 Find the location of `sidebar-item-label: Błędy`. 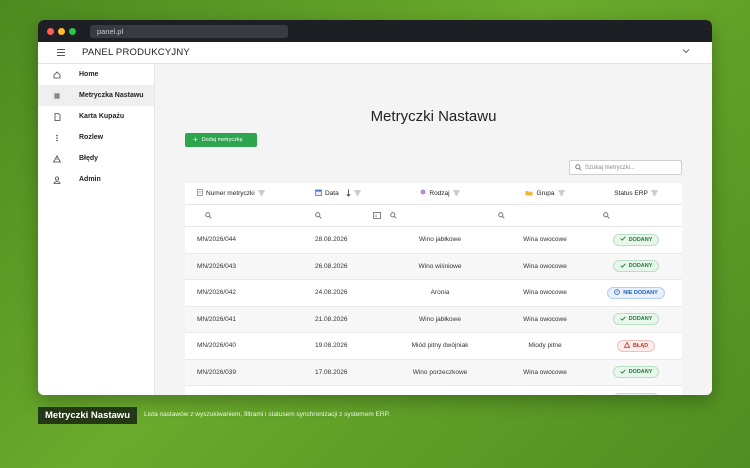

sidebar-item-label: Błędy is located at coordinates (89, 158).